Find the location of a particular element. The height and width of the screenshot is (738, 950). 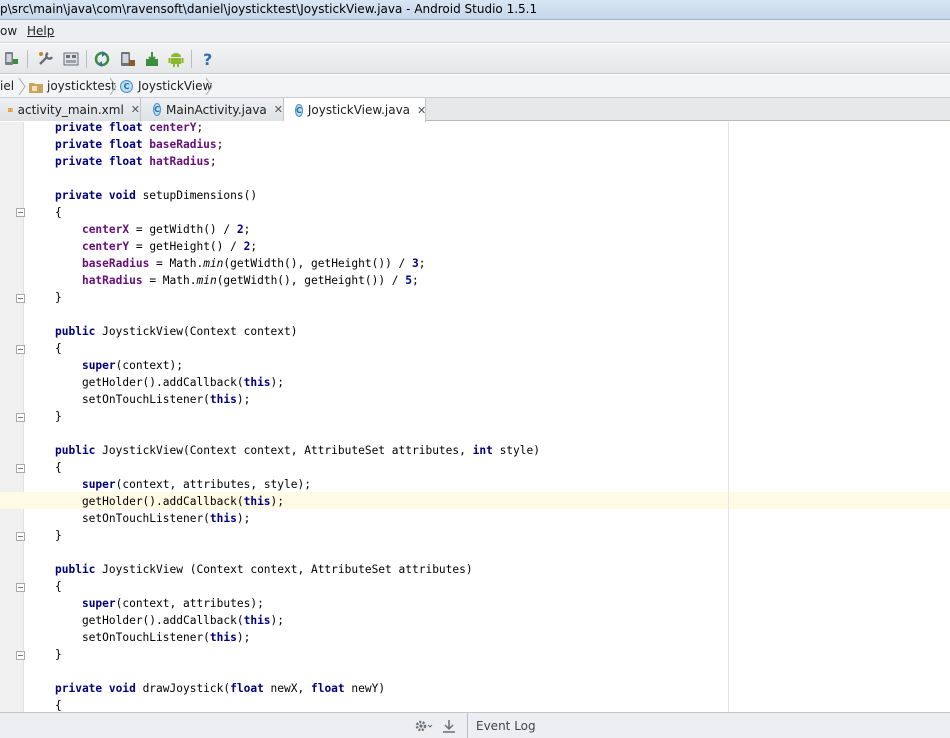

code-line: public JoystickView(Context context) is located at coordinates (176, 331).